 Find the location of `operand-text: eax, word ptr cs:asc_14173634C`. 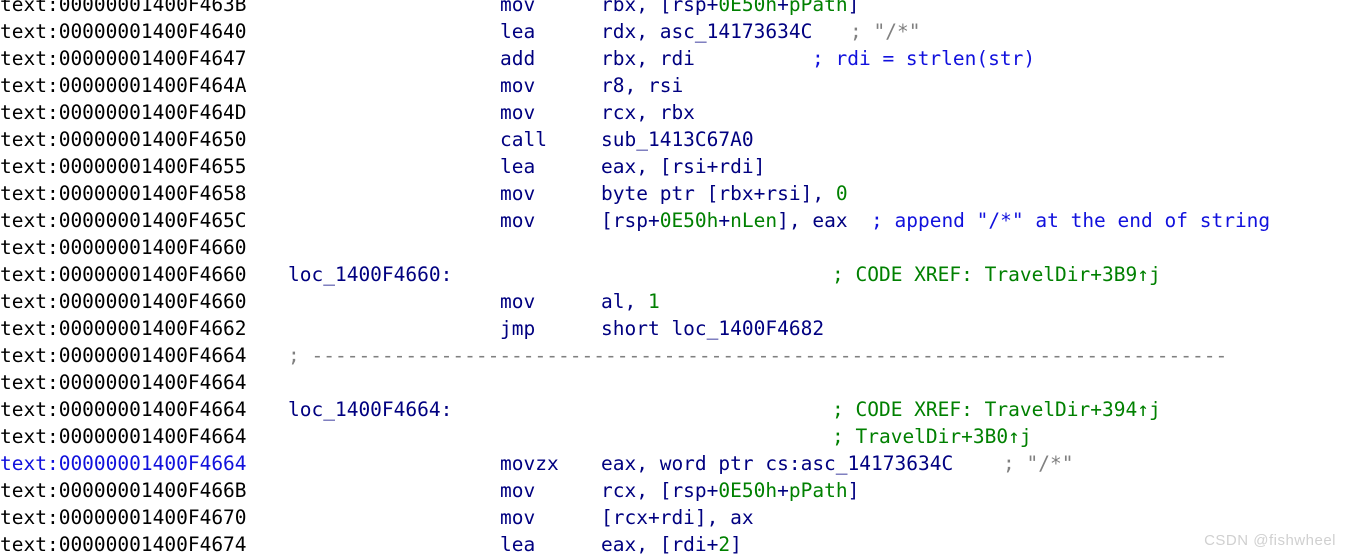

operand-text: eax, word ptr cs:asc_14173634C is located at coordinates (777, 463).